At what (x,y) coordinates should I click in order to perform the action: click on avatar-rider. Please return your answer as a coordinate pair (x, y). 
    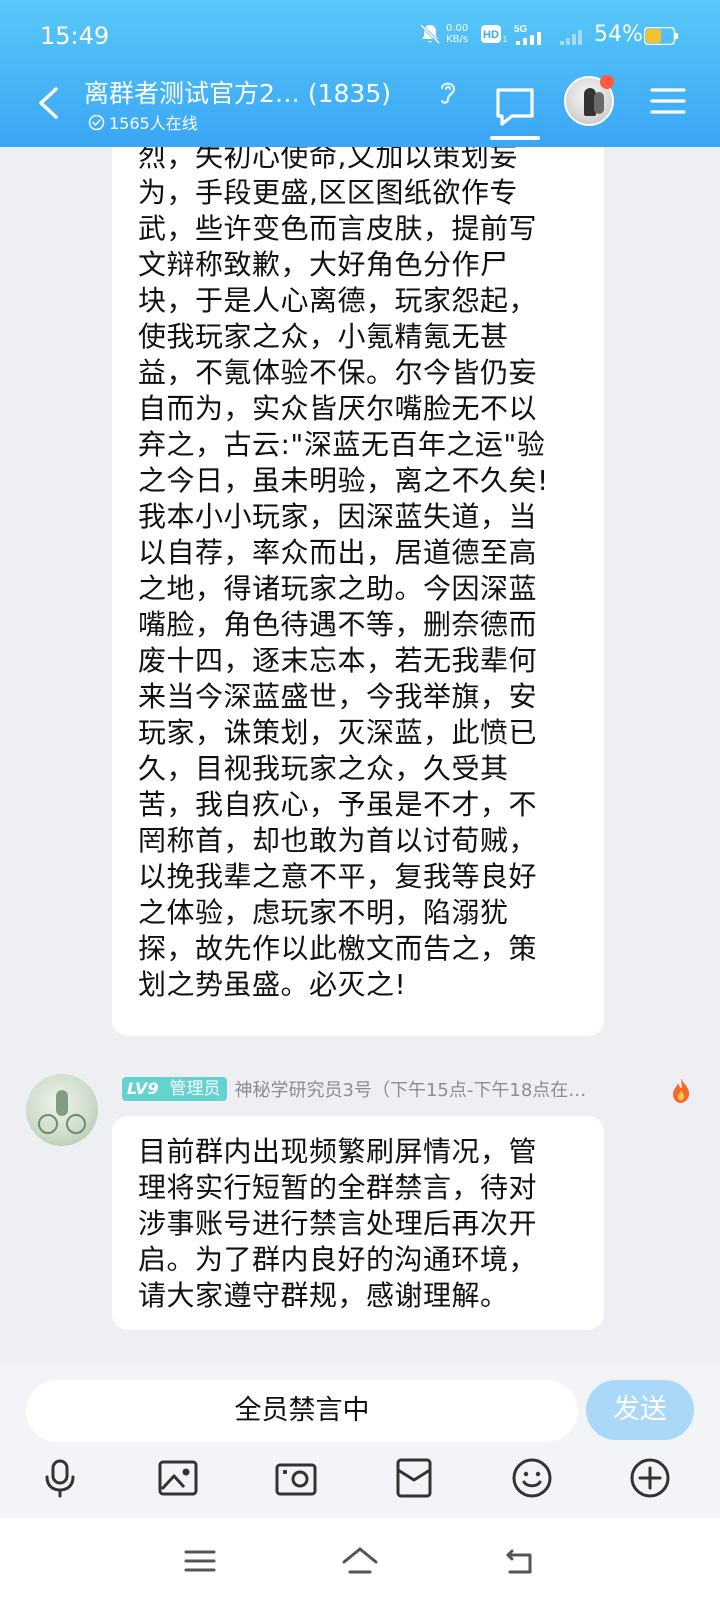
    Looking at the image, I should click on (62, 1103).